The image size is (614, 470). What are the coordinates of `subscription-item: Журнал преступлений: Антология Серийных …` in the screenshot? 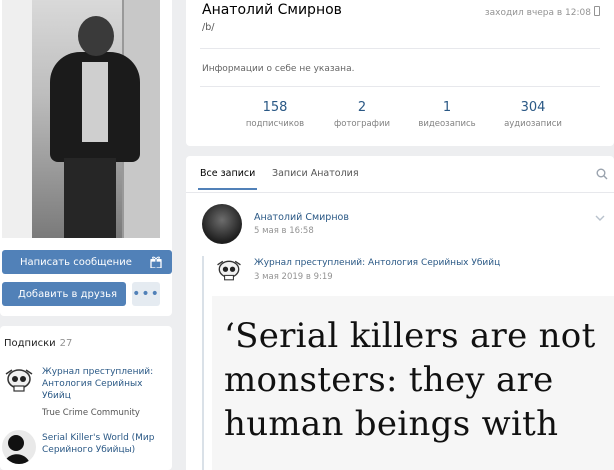 It's located at (86, 392).